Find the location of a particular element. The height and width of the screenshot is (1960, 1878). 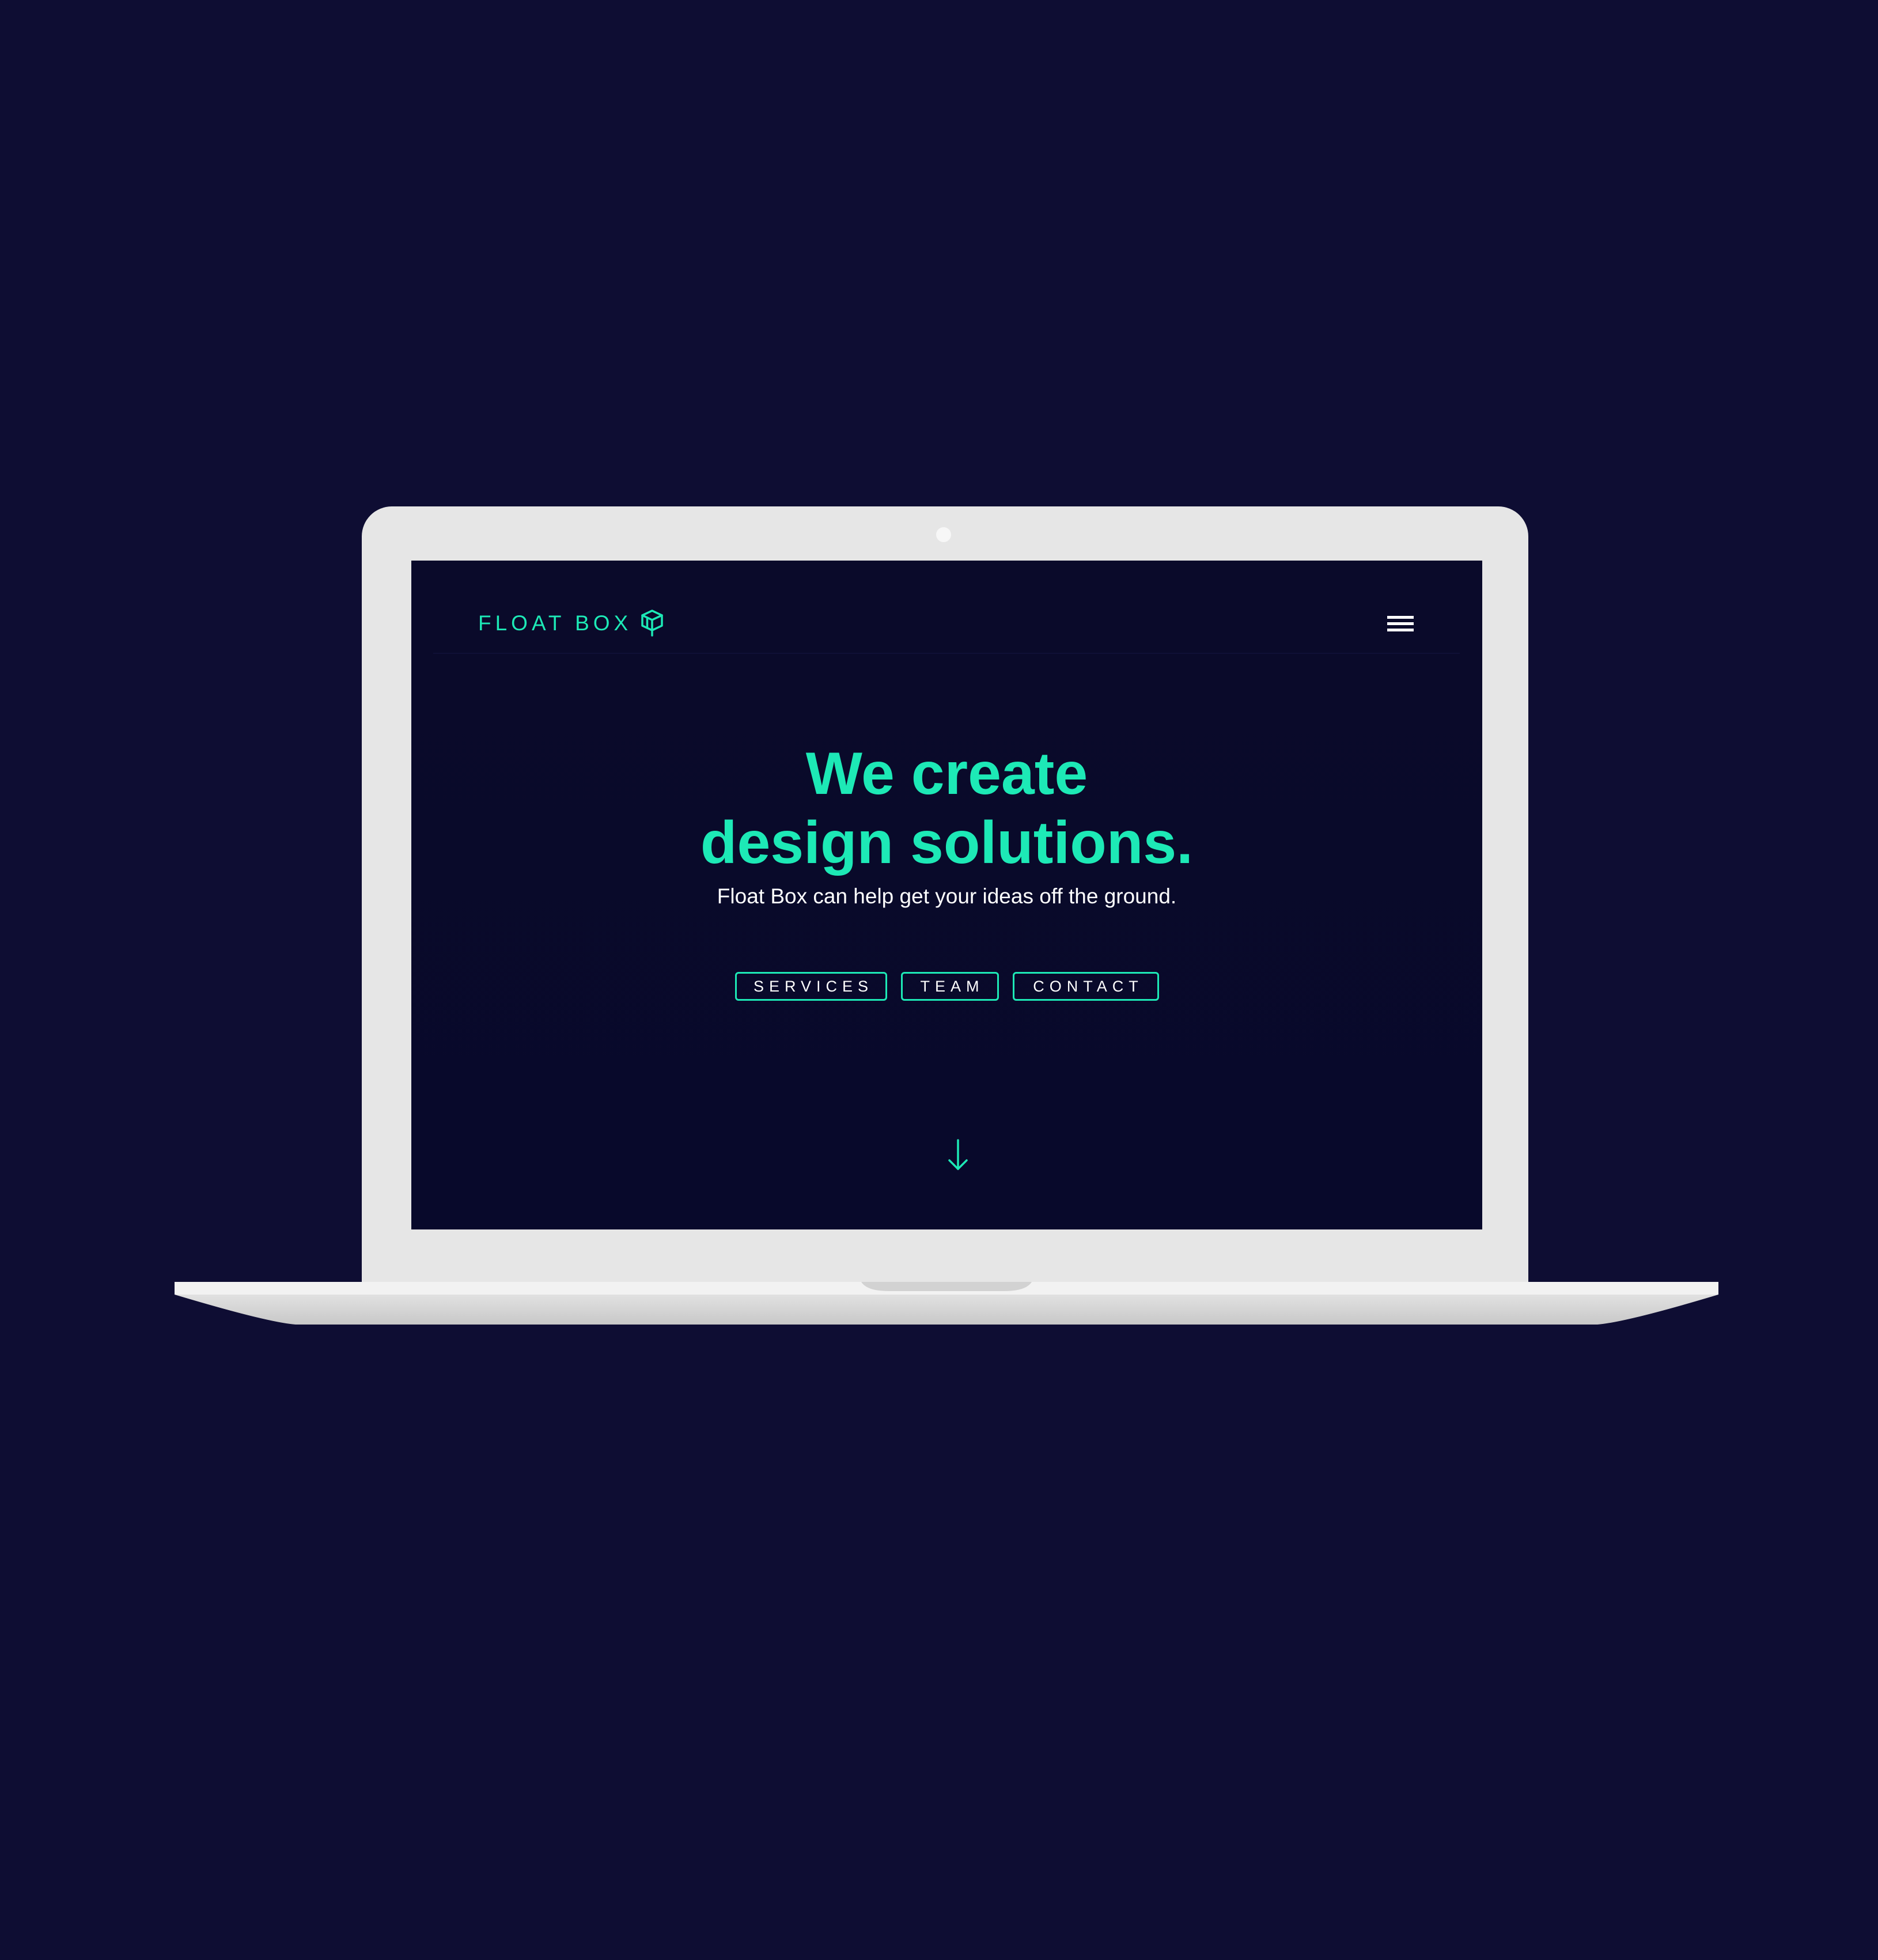

hero-button-group: SERVICES TEAM CONTACT is located at coordinates (946, 987).